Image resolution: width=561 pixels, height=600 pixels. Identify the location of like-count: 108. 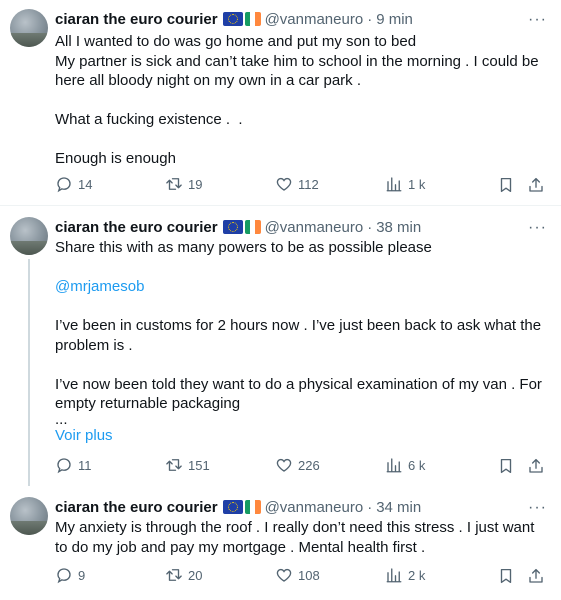
(309, 575).